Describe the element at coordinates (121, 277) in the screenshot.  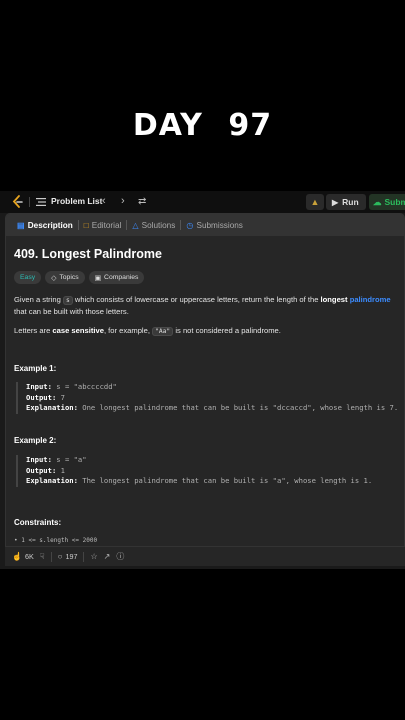
I see `companies-label: Companies` at that location.